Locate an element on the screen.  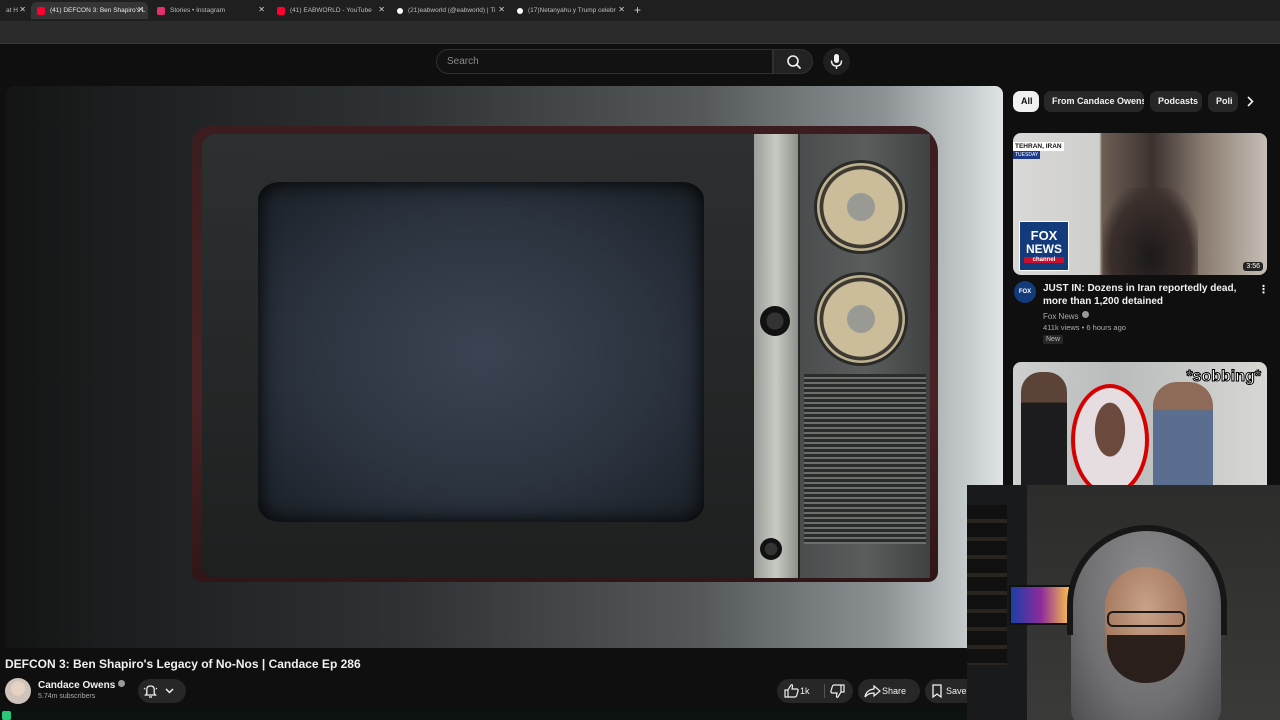
mic-icon is located at coordinates (836, 61).